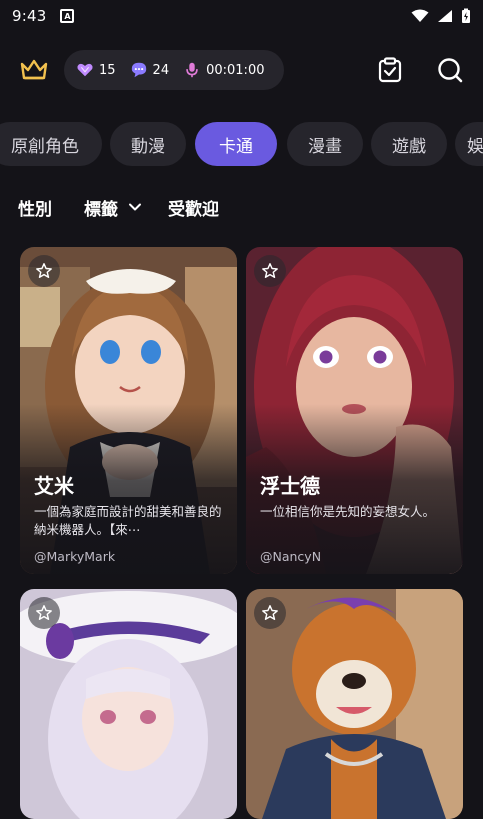 Image resolution: width=483 pixels, height=819 pixels. I want to click on character-author: @NancyN, so click(355, 556).